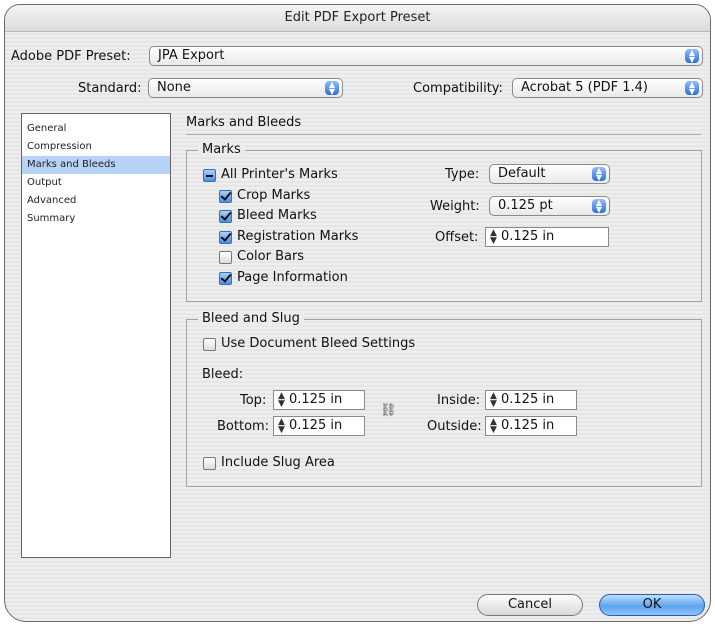 The image size is (715, 627). What do you see at coordinates (522, 173) in the screenshot?
I see `type-value: Default` at bounding box center [522, 173].